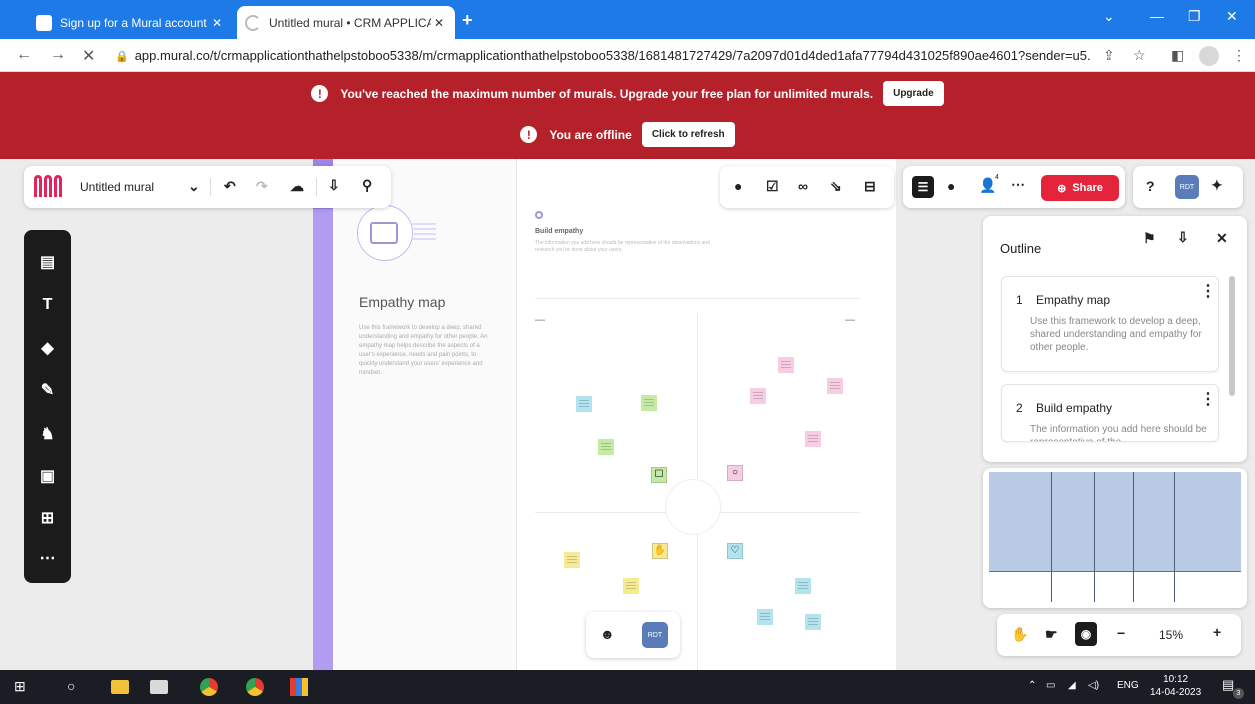  Describe the element at coordinates (735, 473) in the screenshot. I see `speech-bubble-sticker-icon: ○` at that location.